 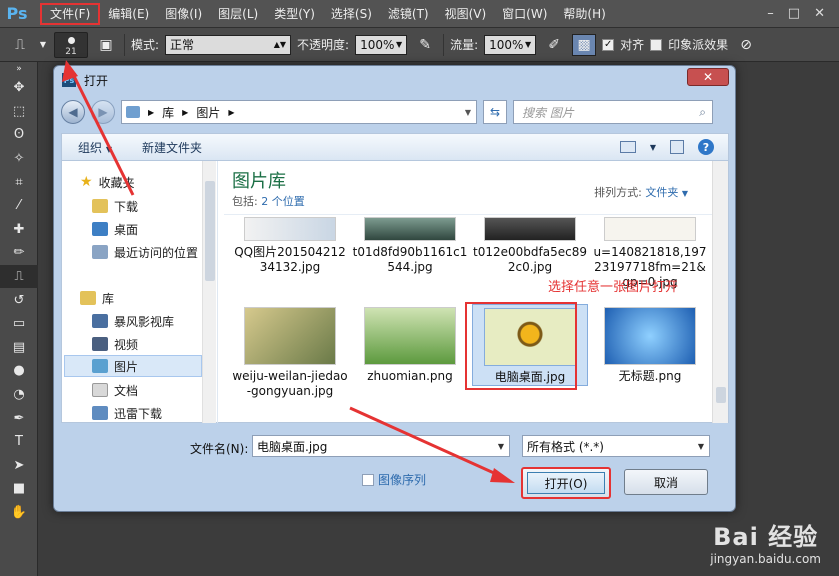 I want to click on clone-stamp-preset-icon: ⎍, so click(x=20, y=45).